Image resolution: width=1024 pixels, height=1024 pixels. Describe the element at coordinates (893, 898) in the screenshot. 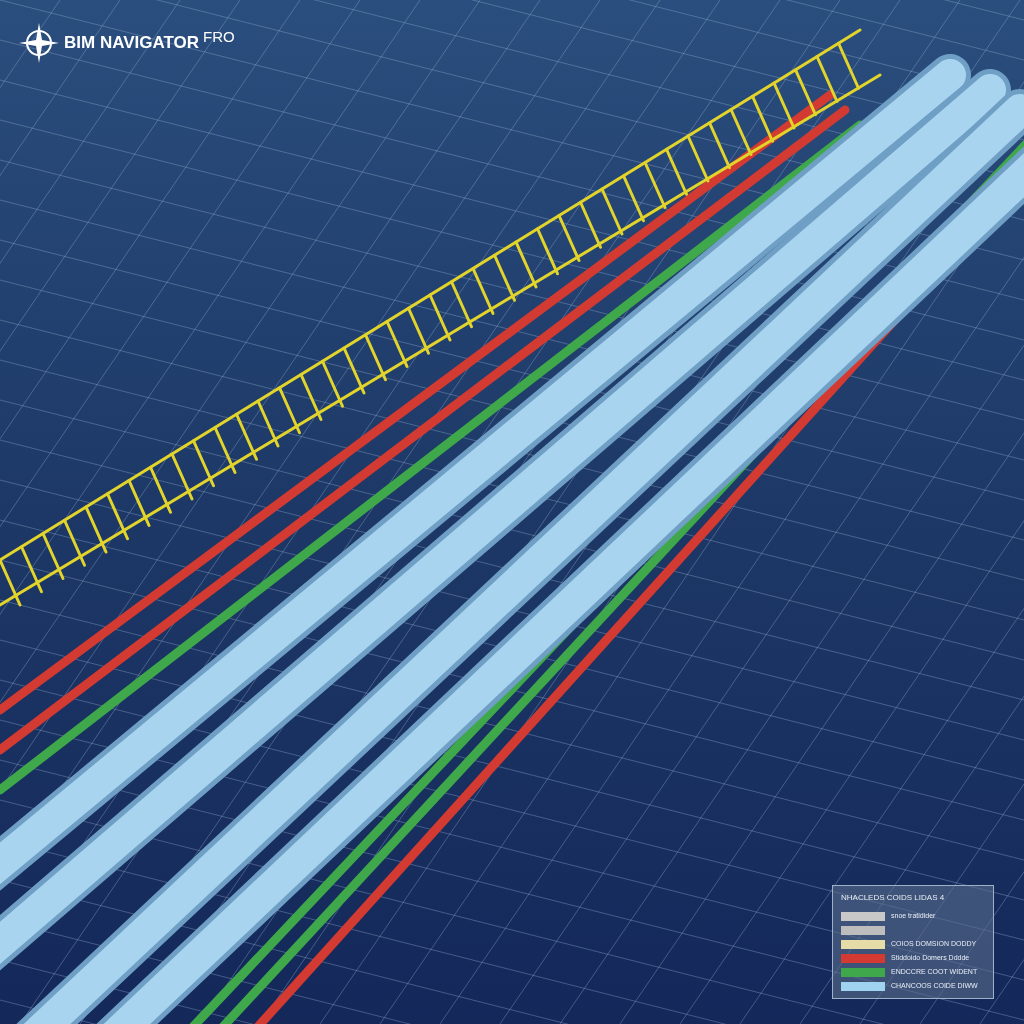

I see `legend-title: NHACLEDS COIDS LIDAS 4` at that location.